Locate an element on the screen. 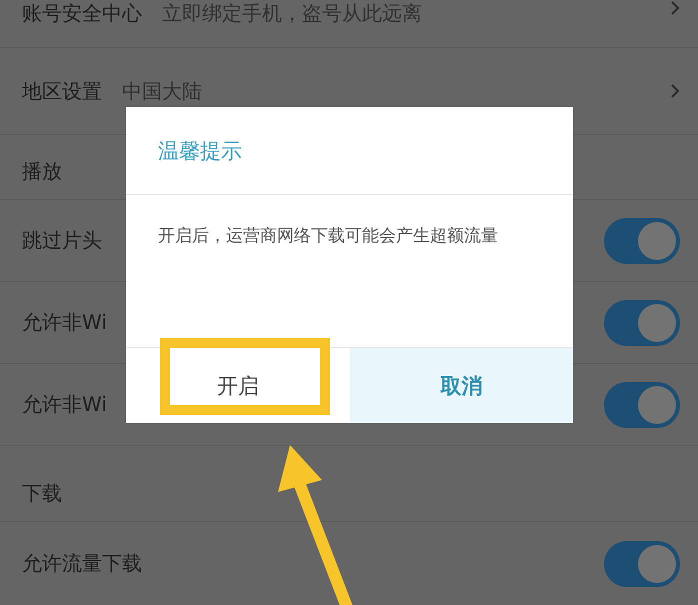  setting-label: 账号安全中心 is located at coordinates (82, 13).